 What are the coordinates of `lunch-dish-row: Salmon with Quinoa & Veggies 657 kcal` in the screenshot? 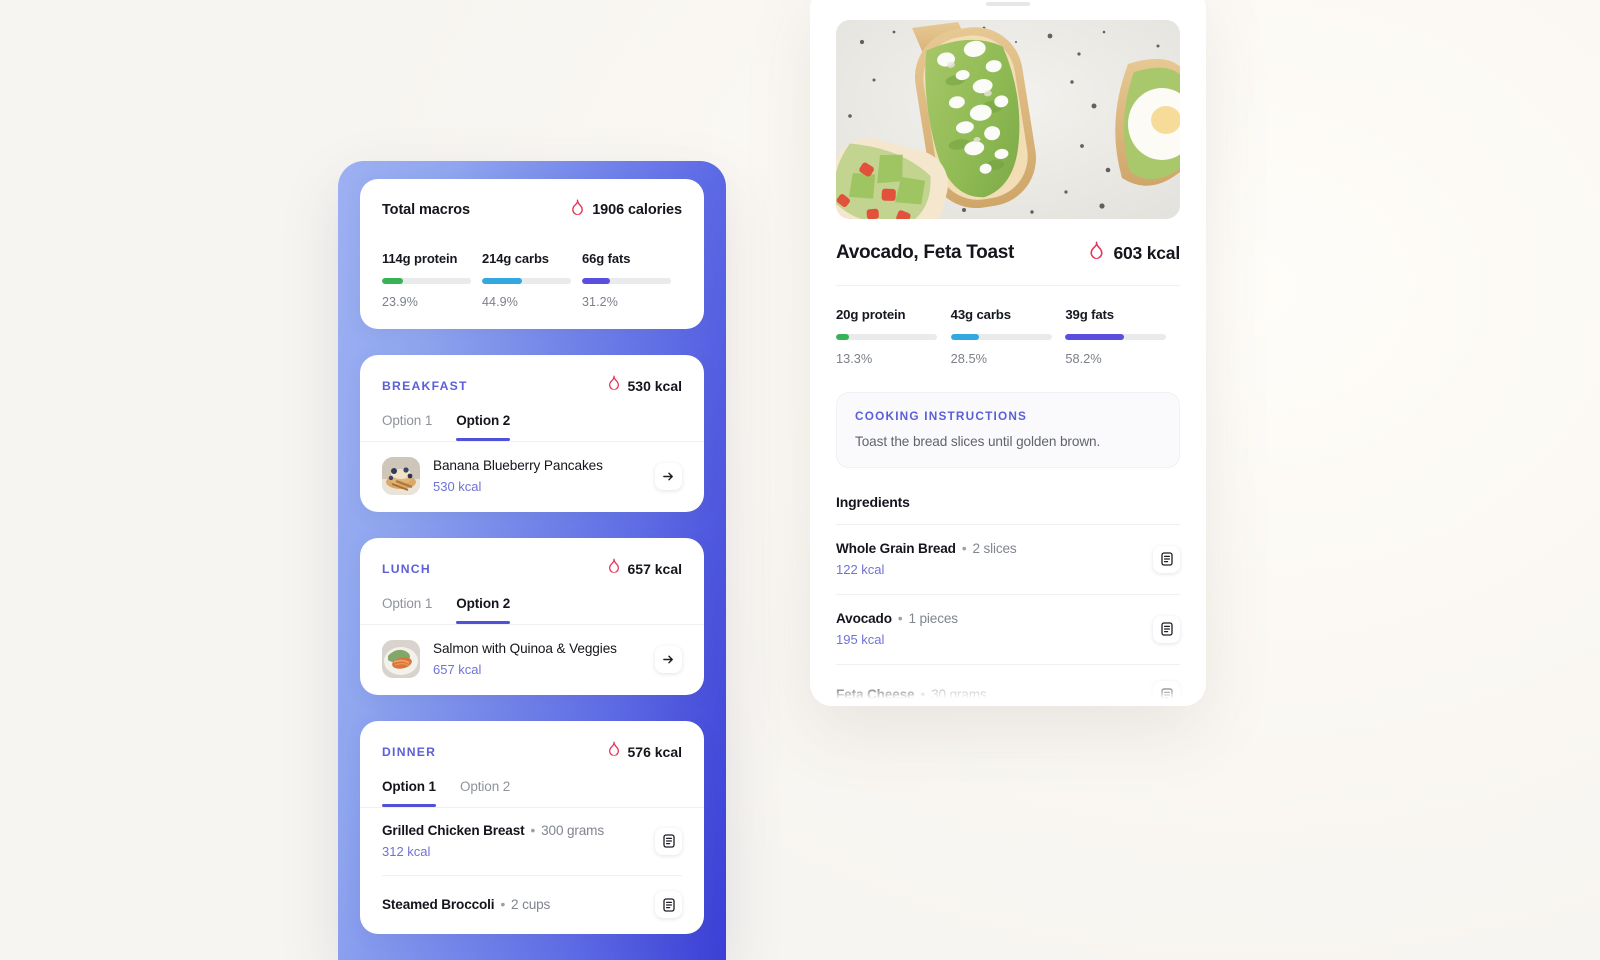 It's located at (532, 660).